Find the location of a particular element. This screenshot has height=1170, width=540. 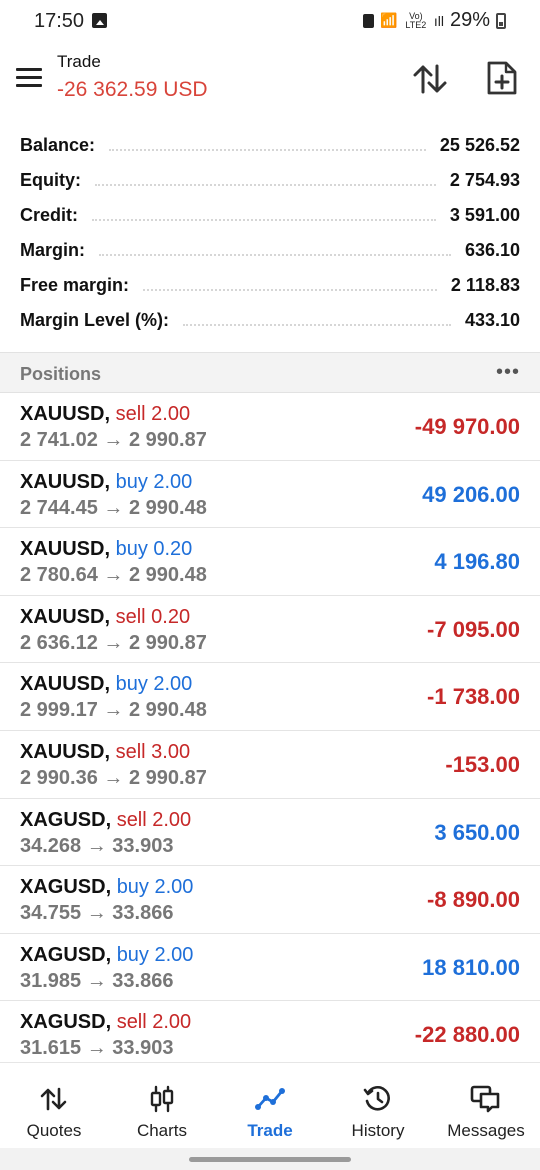

position-profit: 4 196.80 is located at coordinates (477, 562).